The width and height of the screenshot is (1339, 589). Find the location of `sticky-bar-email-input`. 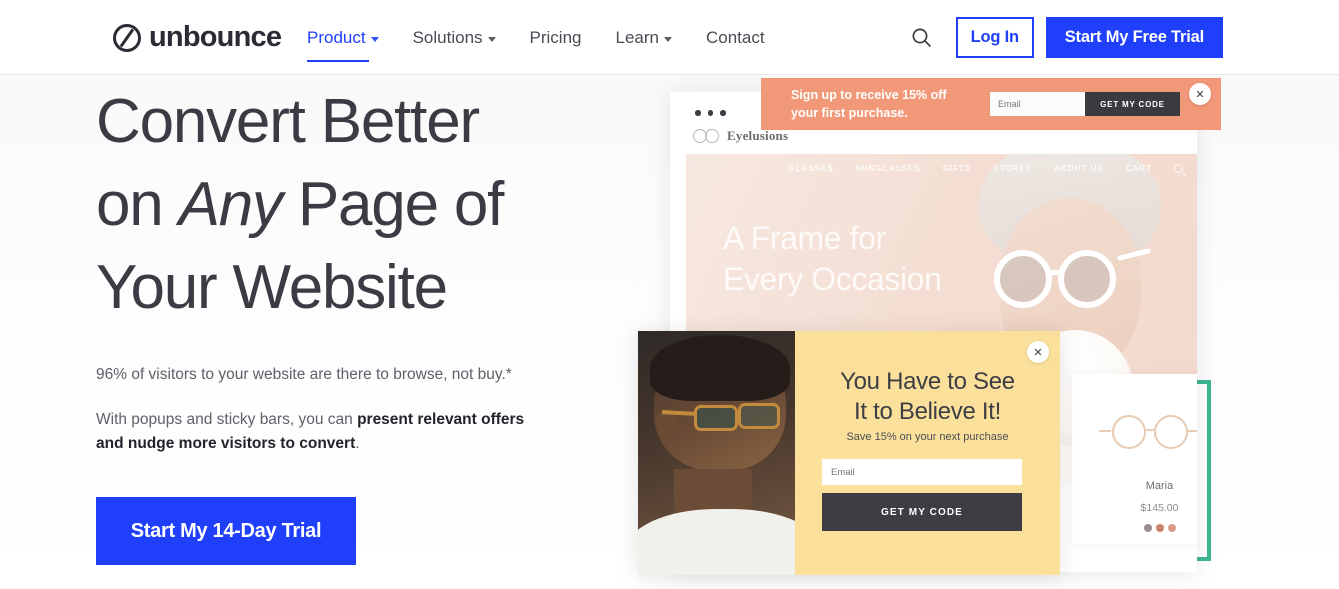

sticky-bar-email-input is located at coordinates (1037, 104).